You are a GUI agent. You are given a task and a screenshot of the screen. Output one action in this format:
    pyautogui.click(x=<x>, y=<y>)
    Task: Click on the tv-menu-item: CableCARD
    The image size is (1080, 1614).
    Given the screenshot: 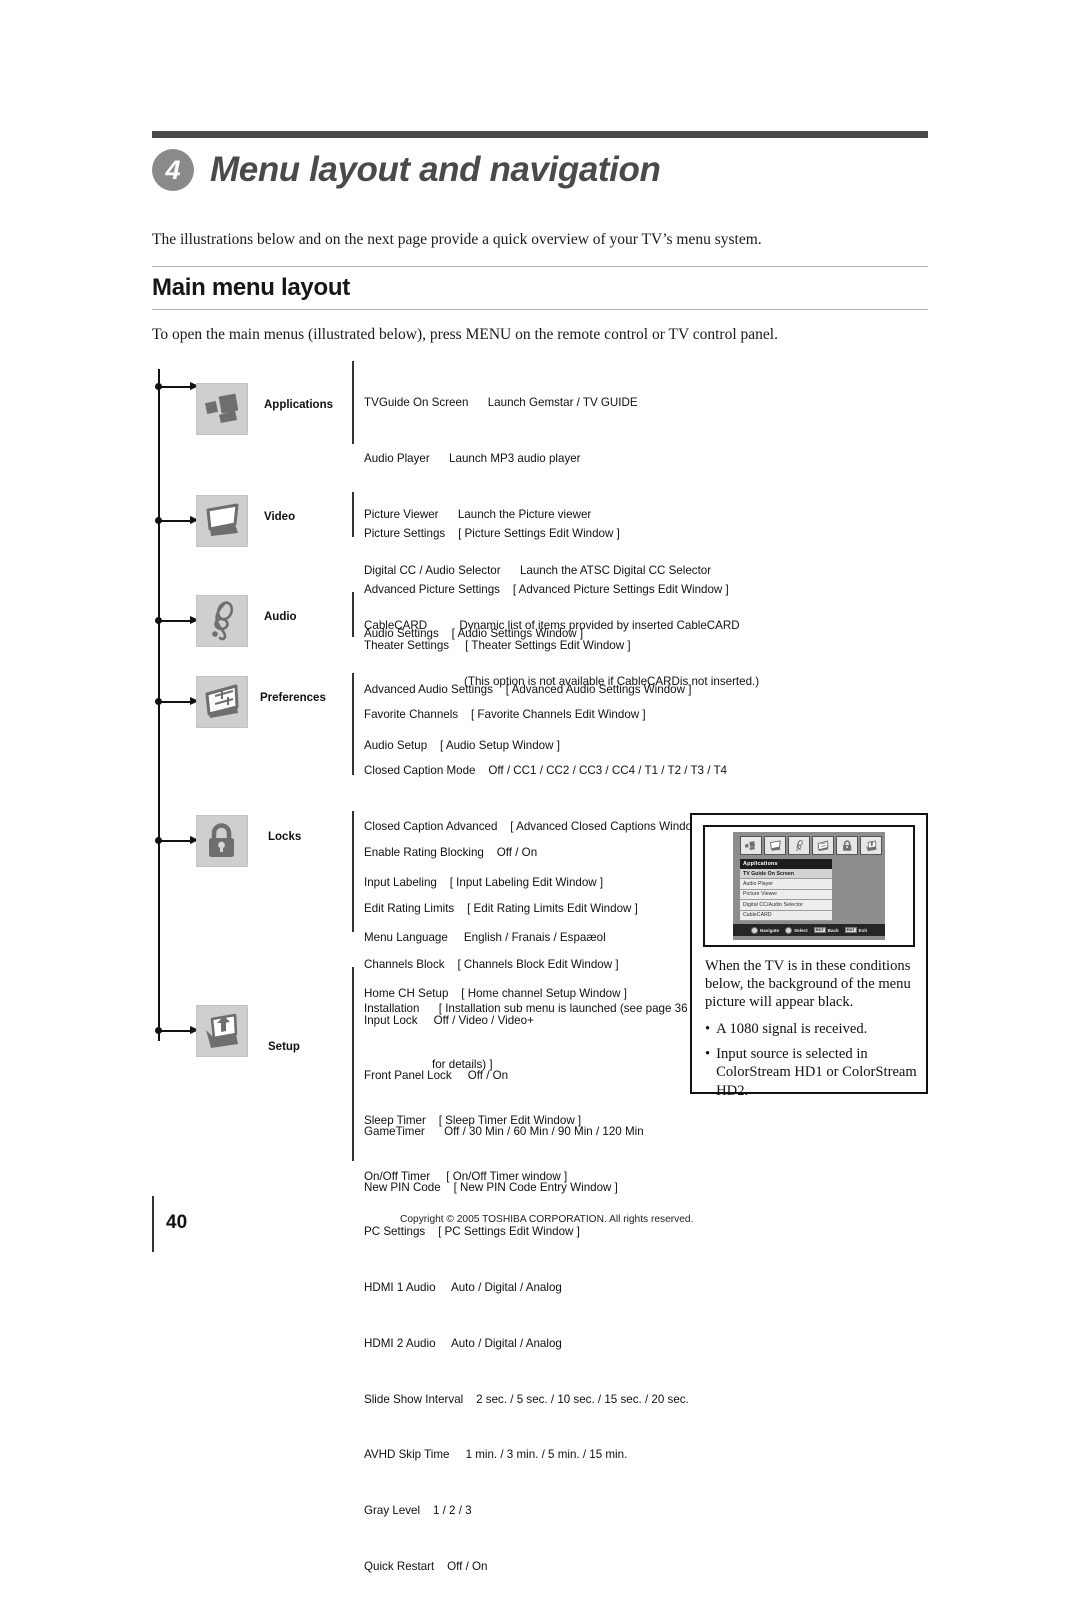 What is the action you would take?
    pyautogui.click(x=786, y=915)
    